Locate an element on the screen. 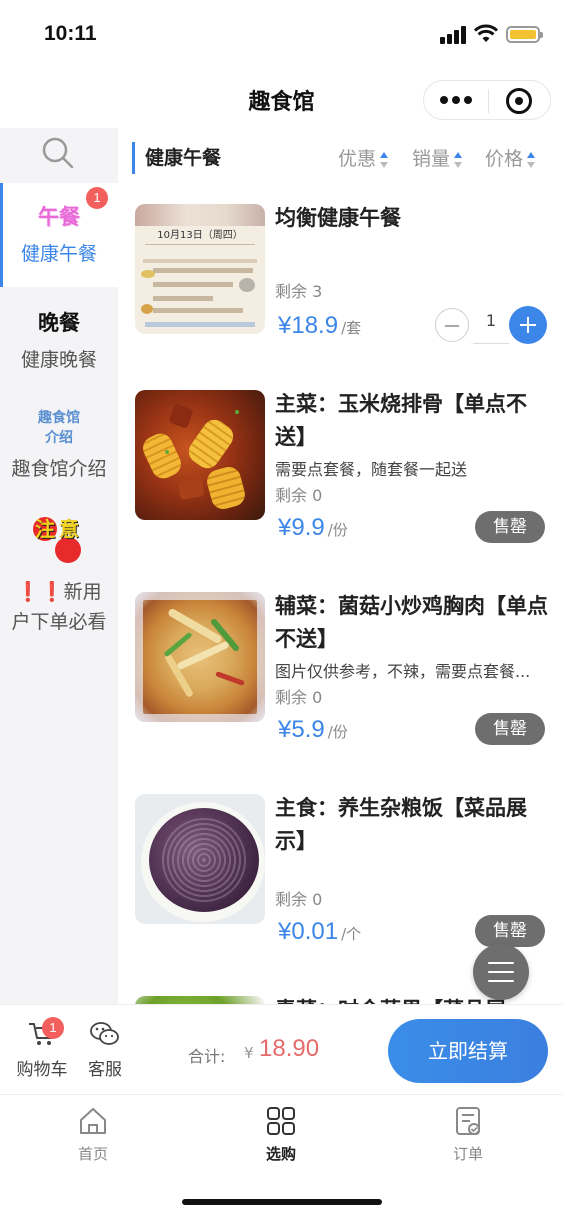  sidebar-item-label: 健康晚餐 is located at coordinates (58, 360).